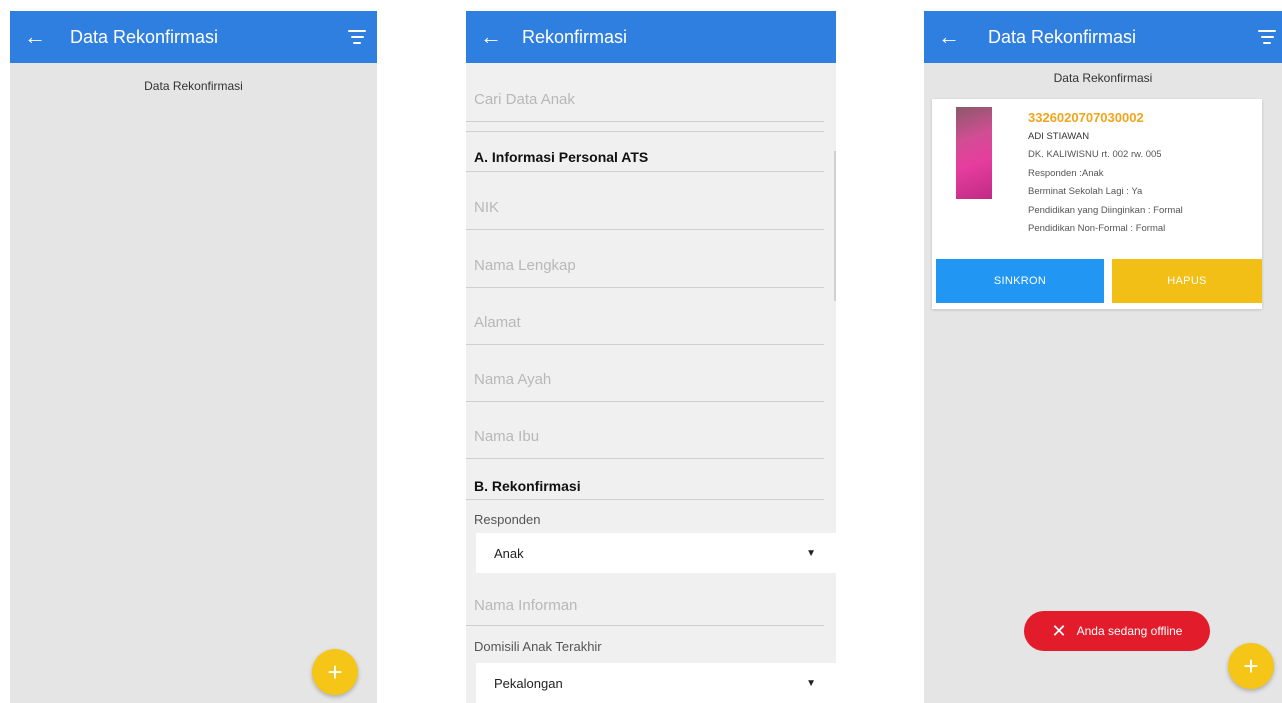  Describe the element at coordinates (835, 226) in the screenshot. I see `scrollbar` at that location.